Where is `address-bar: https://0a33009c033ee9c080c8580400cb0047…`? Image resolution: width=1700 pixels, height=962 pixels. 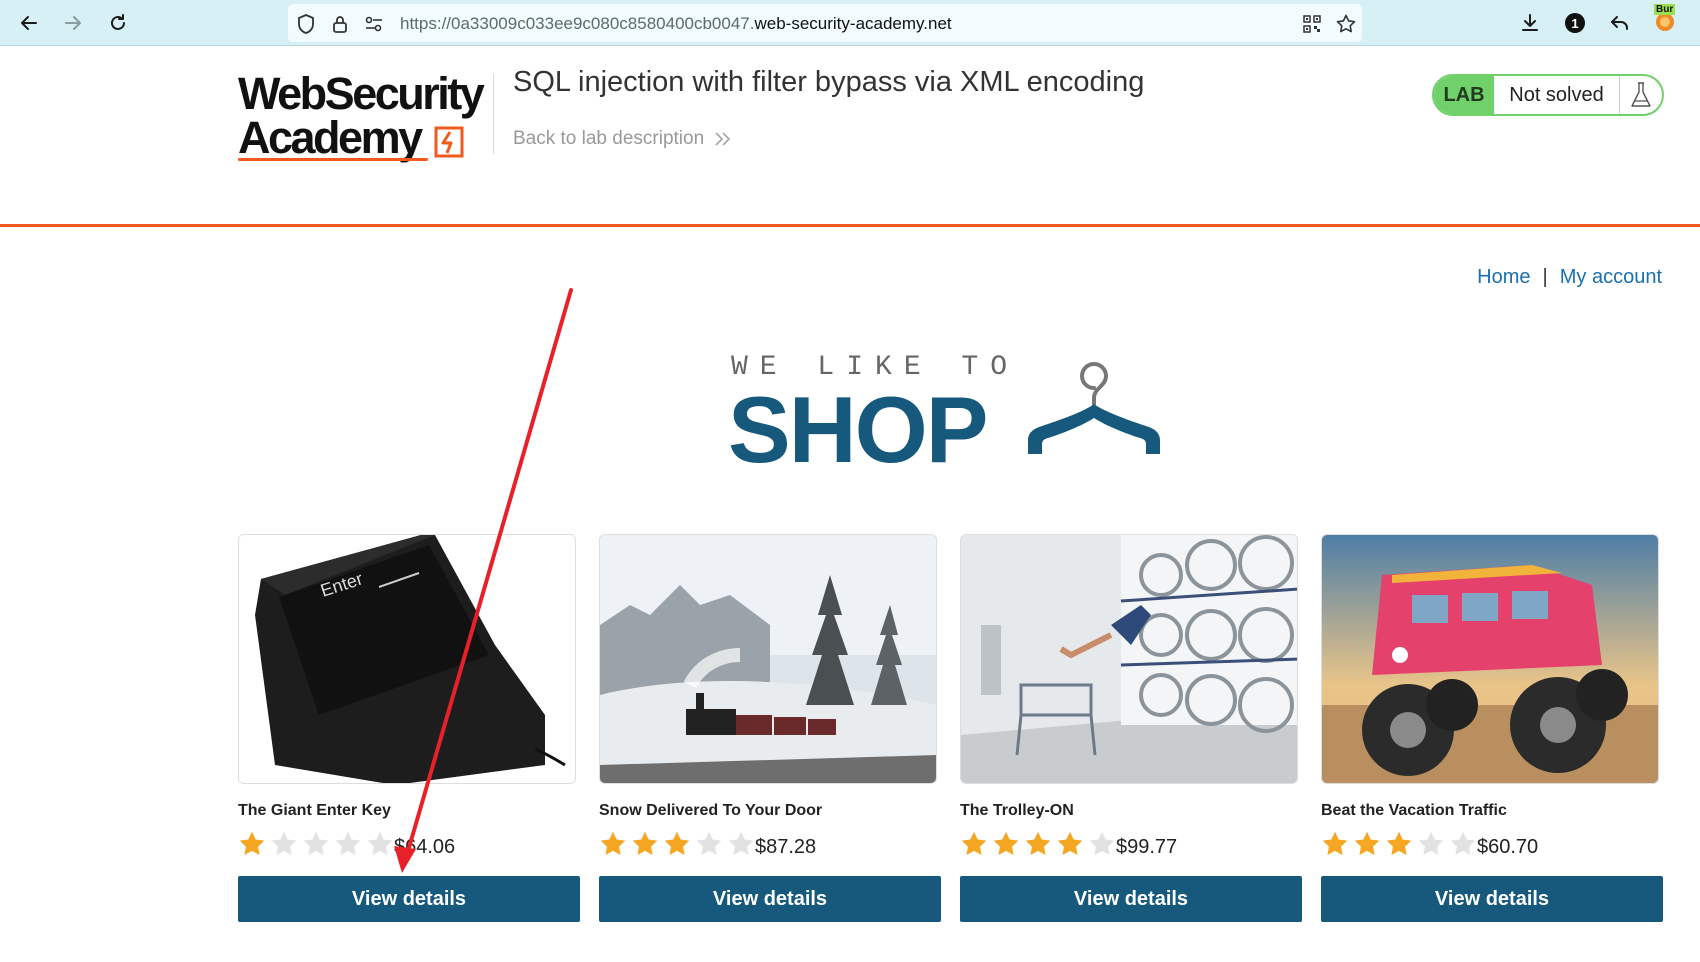
address-bar: https://0a33009c033ee9c080c8580400cb0047… is located at coordinates (825, 23).